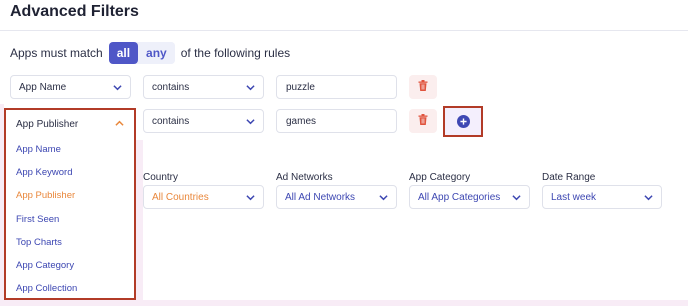  What do you see at coordinates (459, 197) in the screenshot?
I see `app-category-value: All App Categories` at bounding box center [459, 197].